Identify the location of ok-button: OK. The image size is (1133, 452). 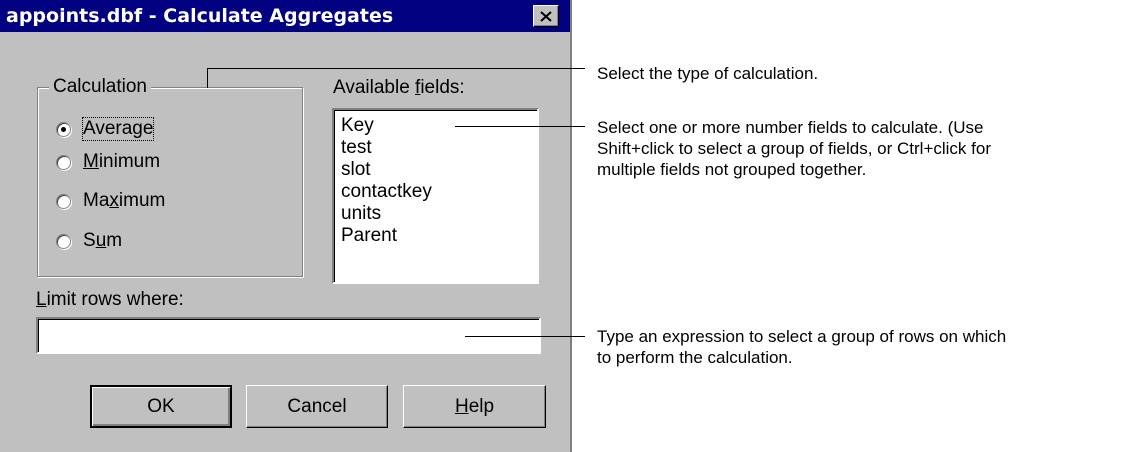
(161, 406).